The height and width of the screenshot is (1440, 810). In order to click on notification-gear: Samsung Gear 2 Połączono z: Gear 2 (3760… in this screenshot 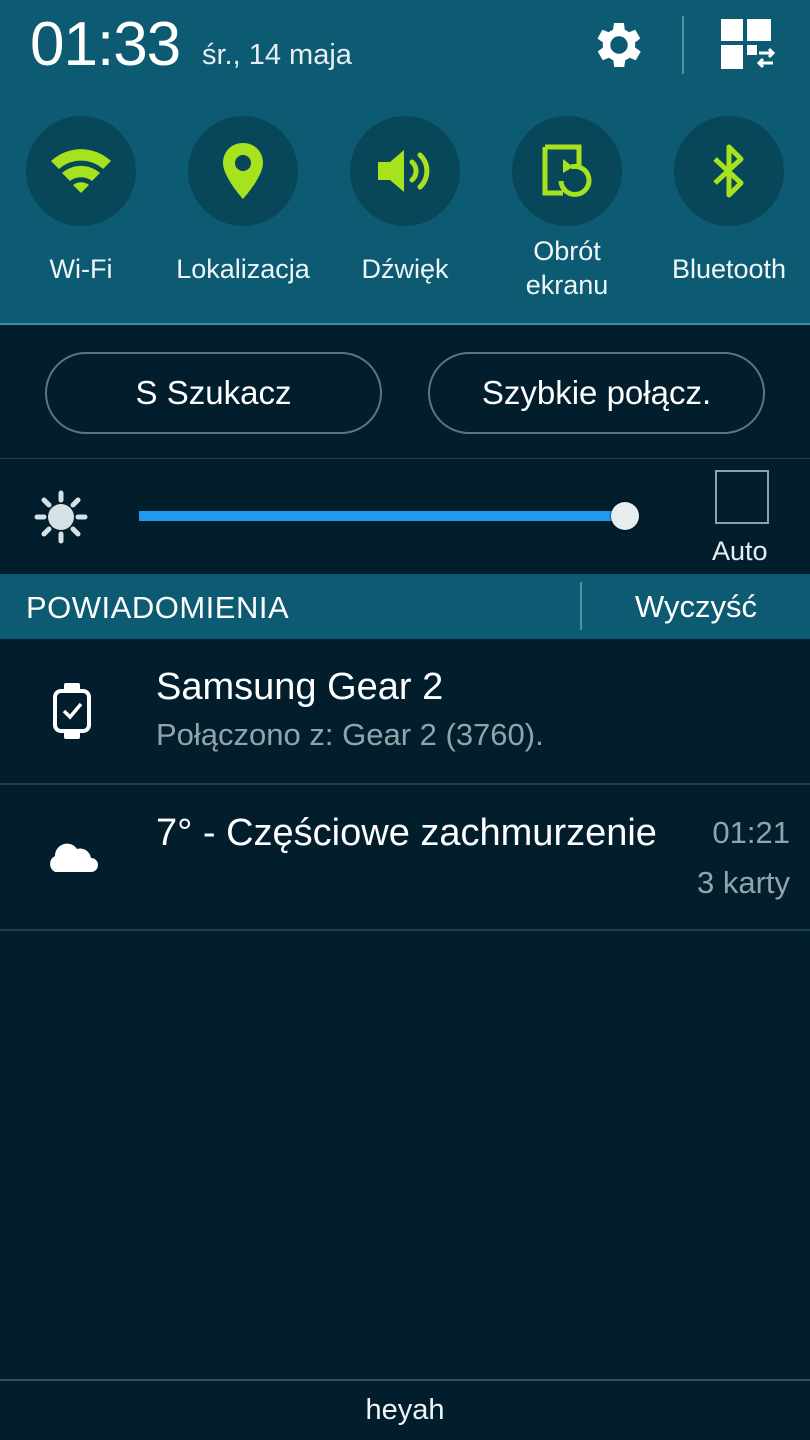, I will do `click(405, 712)`.